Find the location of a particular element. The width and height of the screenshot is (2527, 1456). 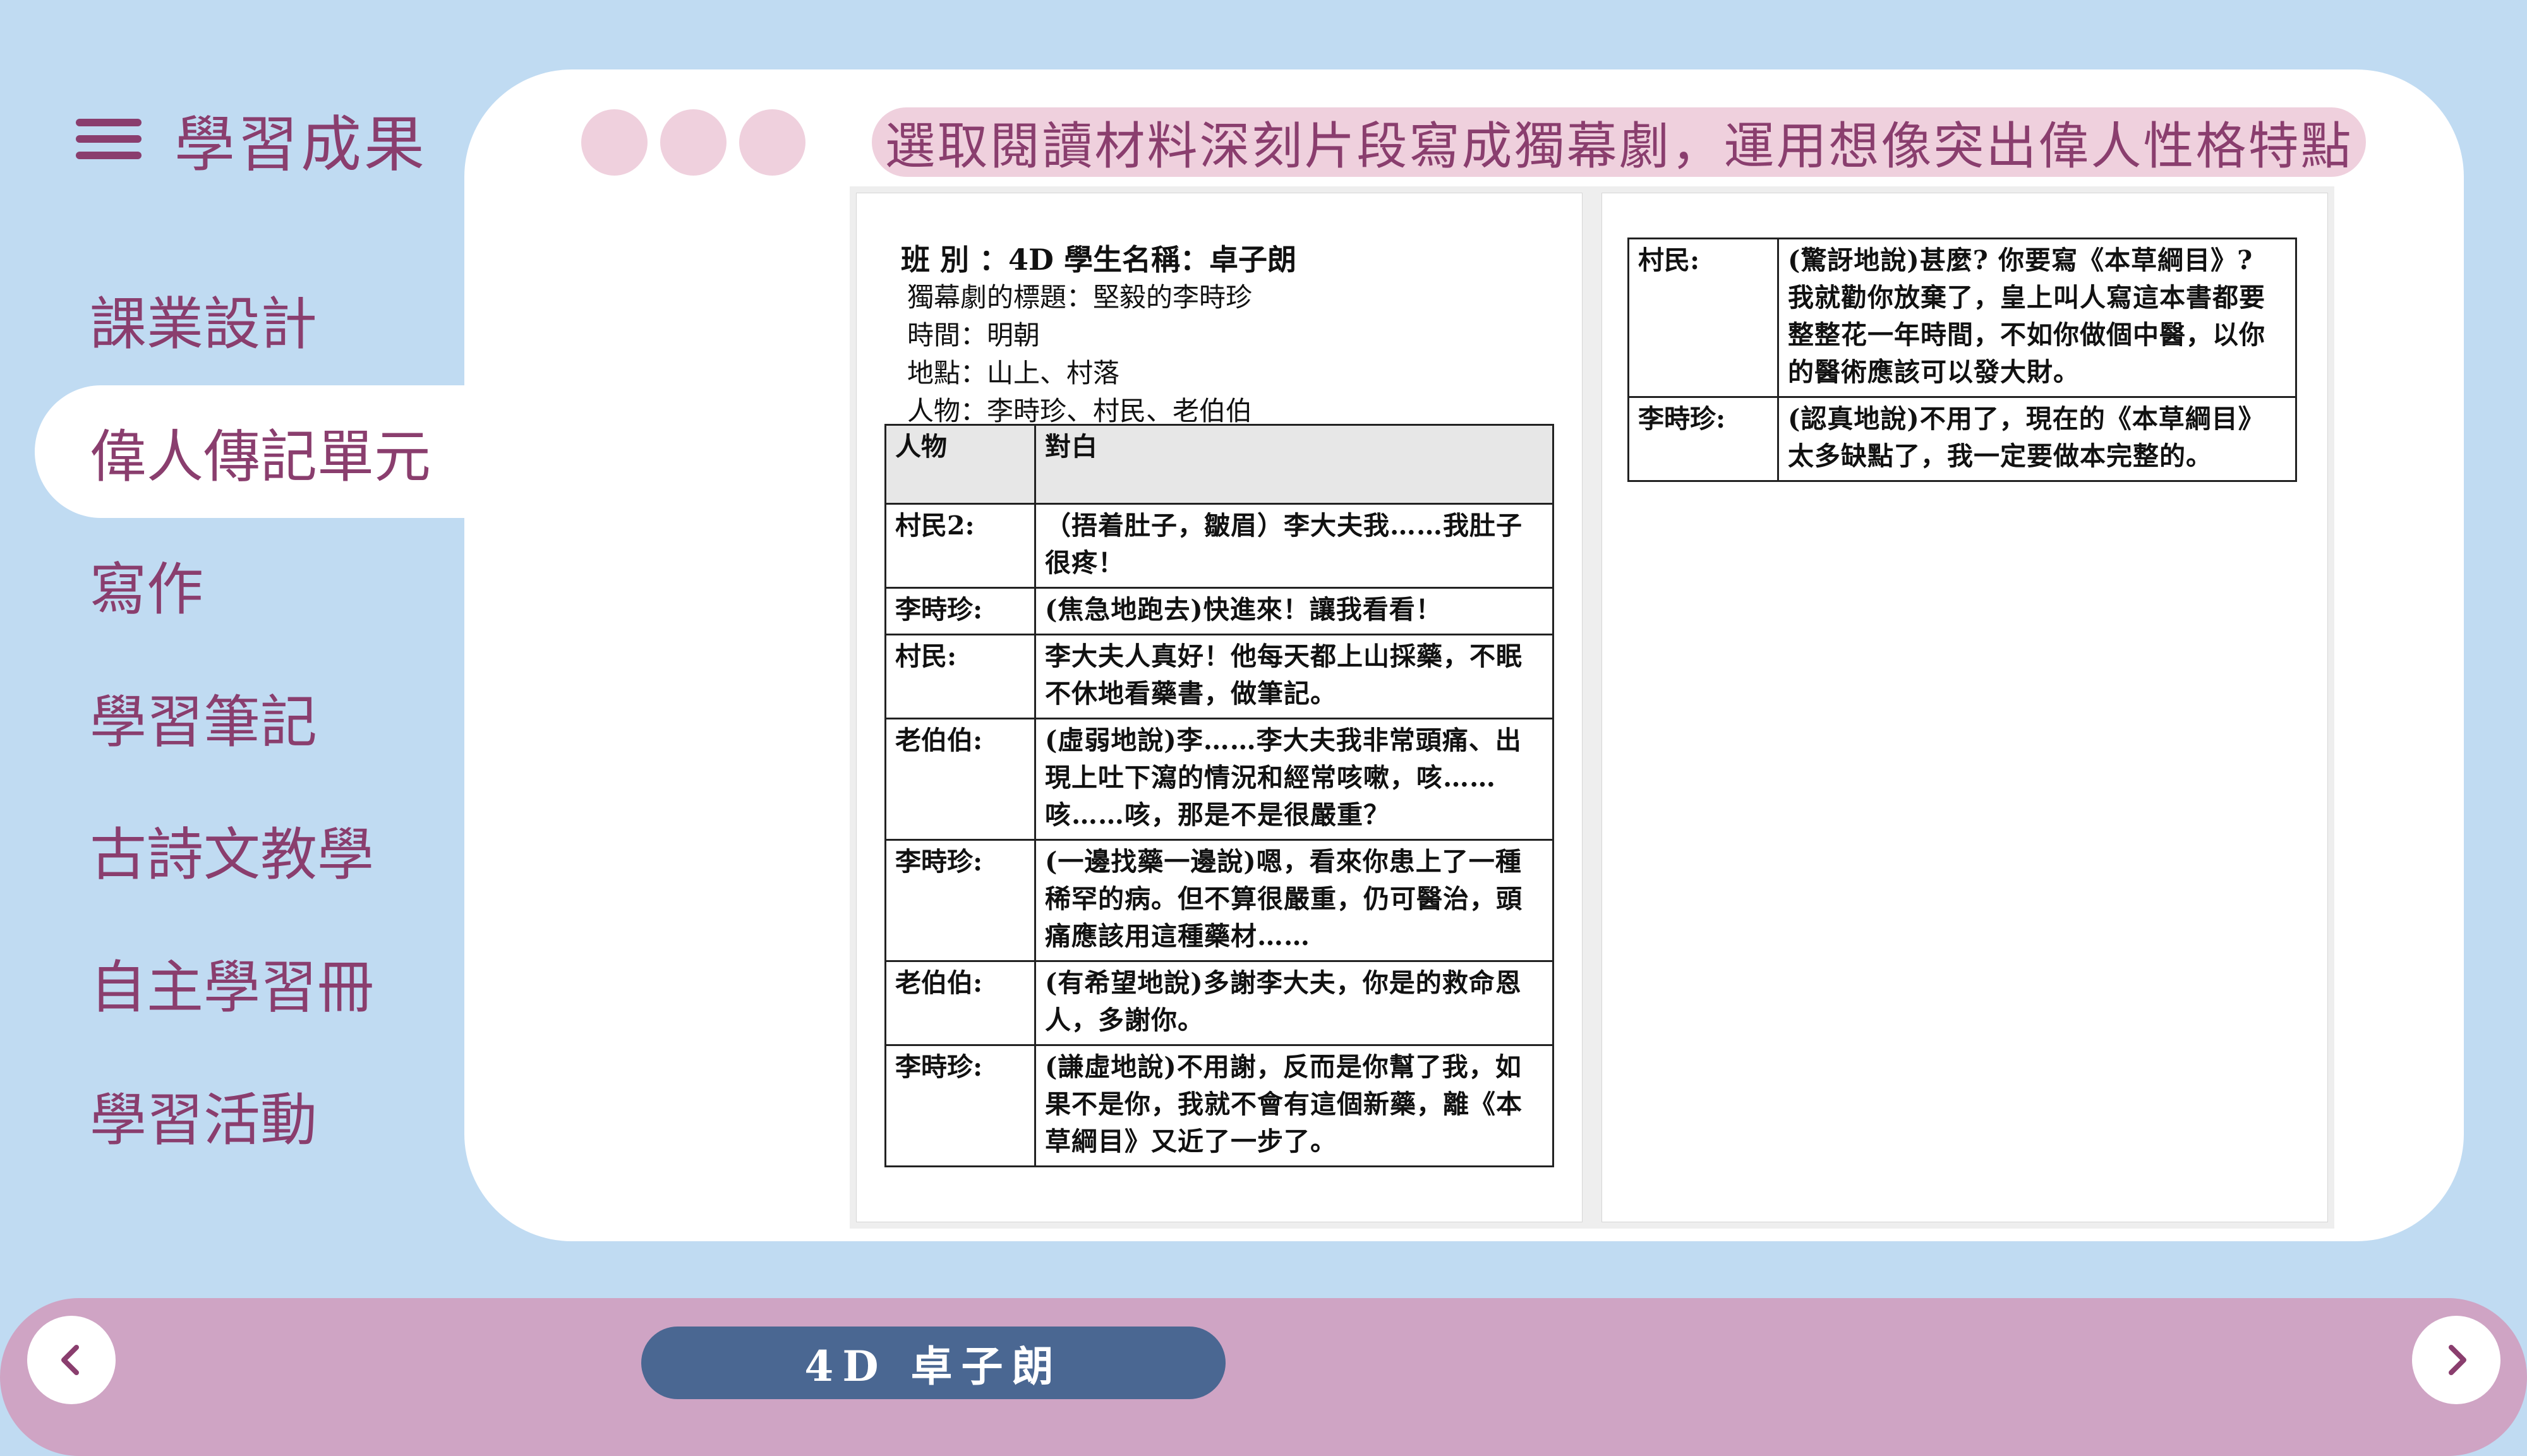

sidebar-item-study-notes: 學習筆記 is located at coordinates (232, 717).